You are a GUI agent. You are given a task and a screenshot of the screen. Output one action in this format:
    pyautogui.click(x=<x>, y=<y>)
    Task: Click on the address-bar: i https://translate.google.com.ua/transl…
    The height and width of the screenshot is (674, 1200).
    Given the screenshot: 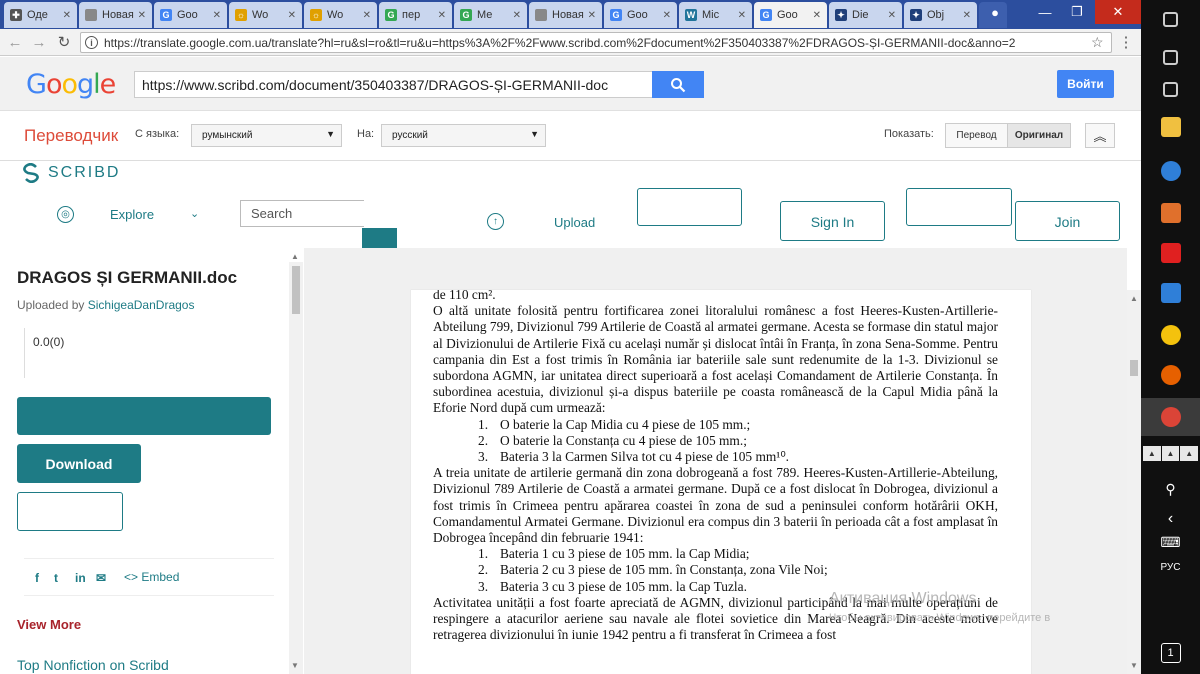 What is the action you would take?
    pyautogui.click(x=596, y=42)
    